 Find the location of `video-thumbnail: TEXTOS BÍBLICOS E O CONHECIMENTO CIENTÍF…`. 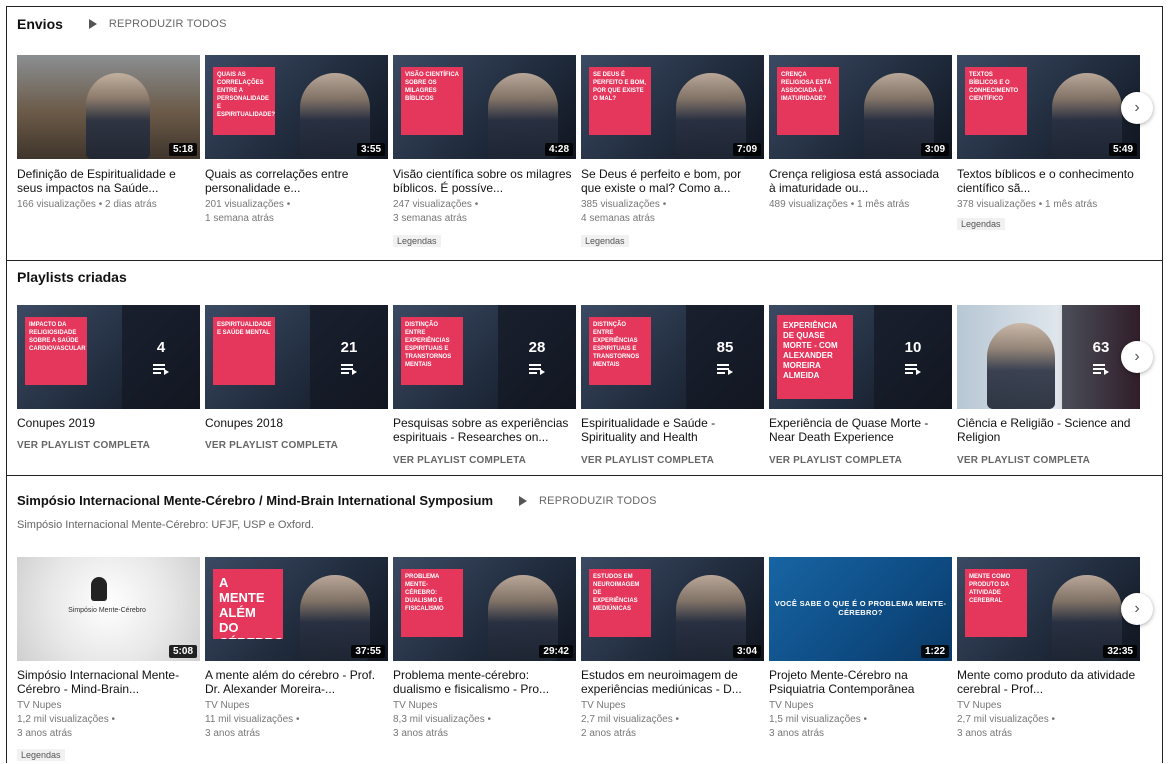

video-thumbnail: TEXTOS BÍBLICOS E O CONHECIMENTO CIENTÍF… is located at coordinates (1048, 107).